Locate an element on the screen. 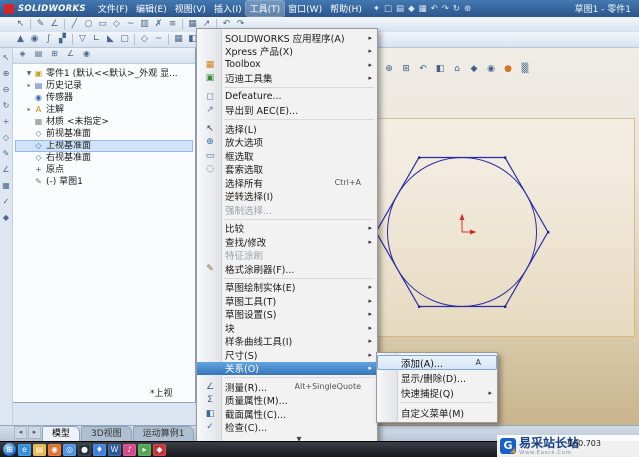  configuration-manager-tab: ⊞ is located at coordinates (54, 54).